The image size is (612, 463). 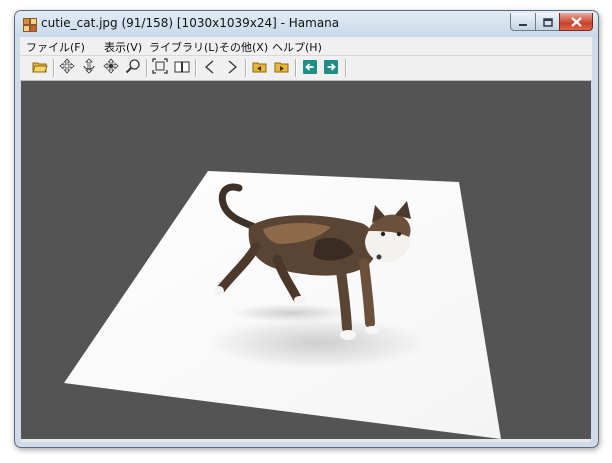 I want to click on previous-icon, so click(x=210, y=68).